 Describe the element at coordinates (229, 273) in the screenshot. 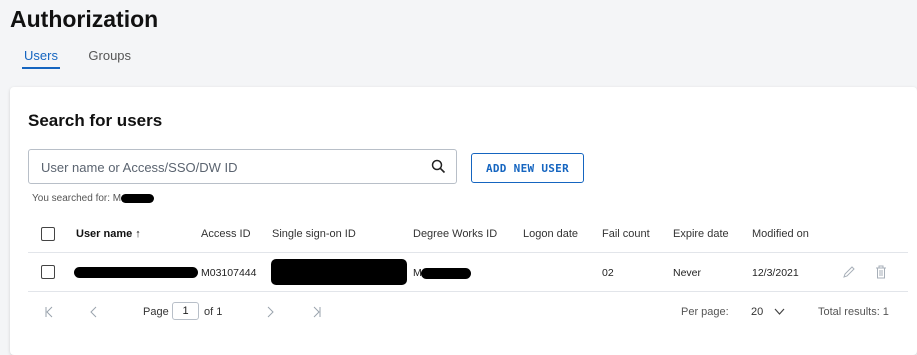

I see `cell-access-id: M03107444` at that location.